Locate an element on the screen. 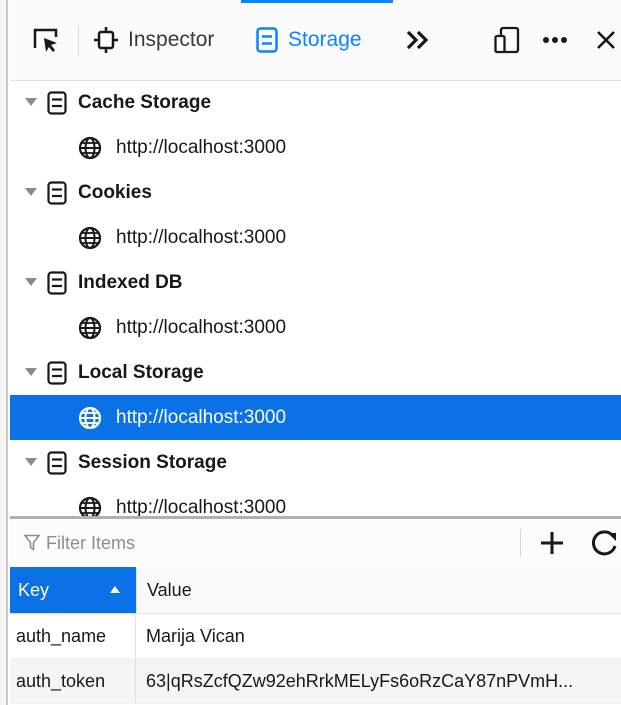  tree-category-cache-storage: Cache Storage is located at coordinates (315, 102).